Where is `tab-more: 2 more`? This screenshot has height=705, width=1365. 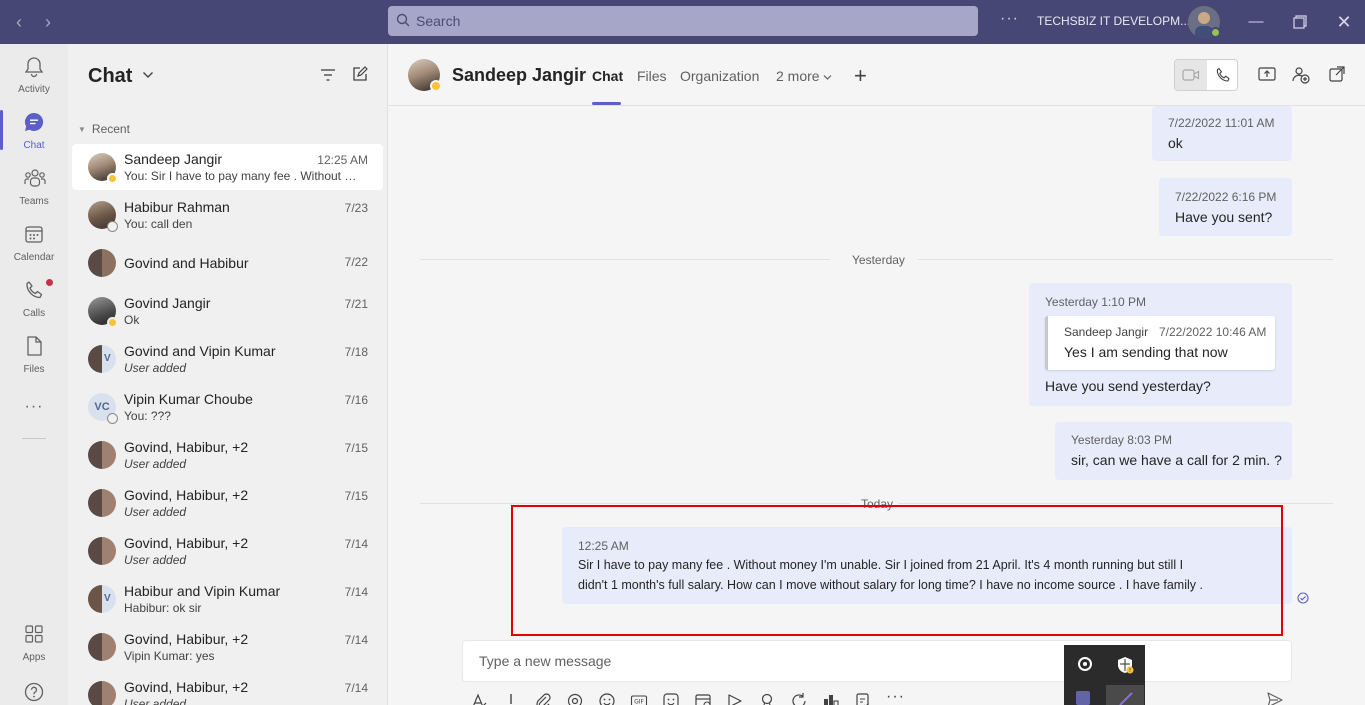 tab-more: 2 more is located at coordinates (804, 76).